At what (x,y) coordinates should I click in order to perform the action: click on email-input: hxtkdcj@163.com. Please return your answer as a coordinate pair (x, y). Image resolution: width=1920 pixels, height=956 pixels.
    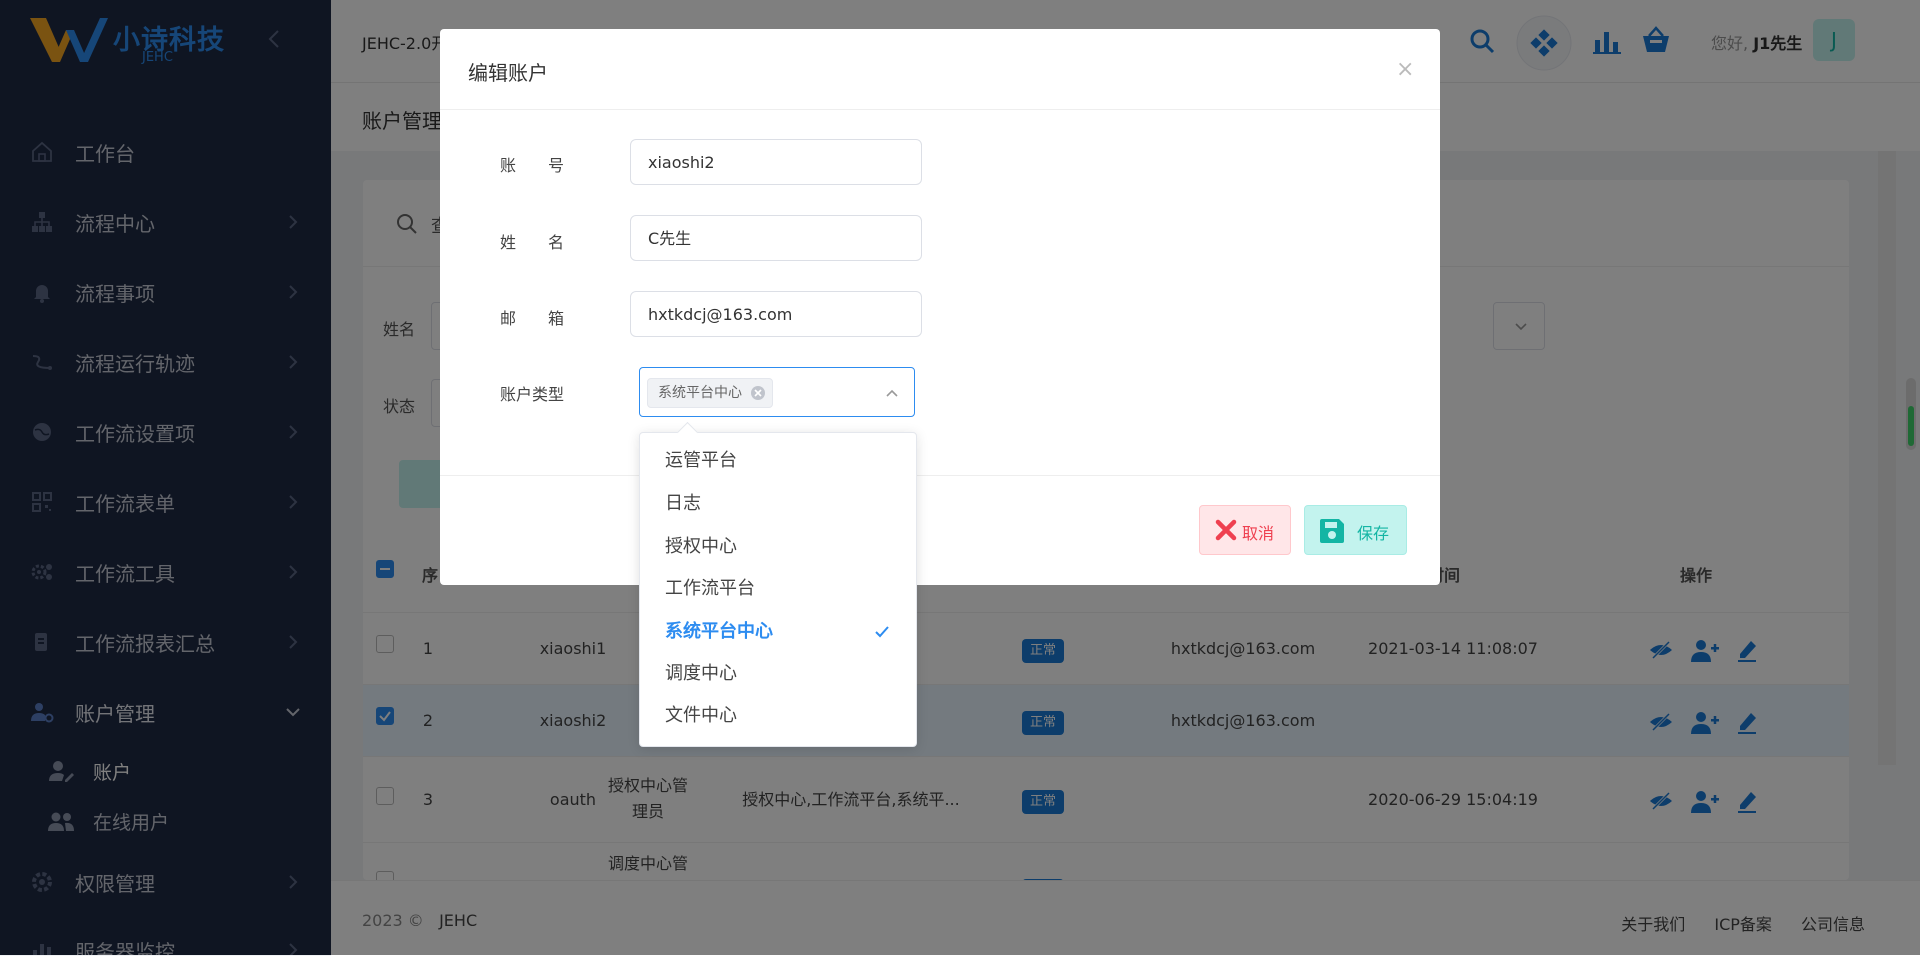
    Looking at the image, I should click on (776, 314).